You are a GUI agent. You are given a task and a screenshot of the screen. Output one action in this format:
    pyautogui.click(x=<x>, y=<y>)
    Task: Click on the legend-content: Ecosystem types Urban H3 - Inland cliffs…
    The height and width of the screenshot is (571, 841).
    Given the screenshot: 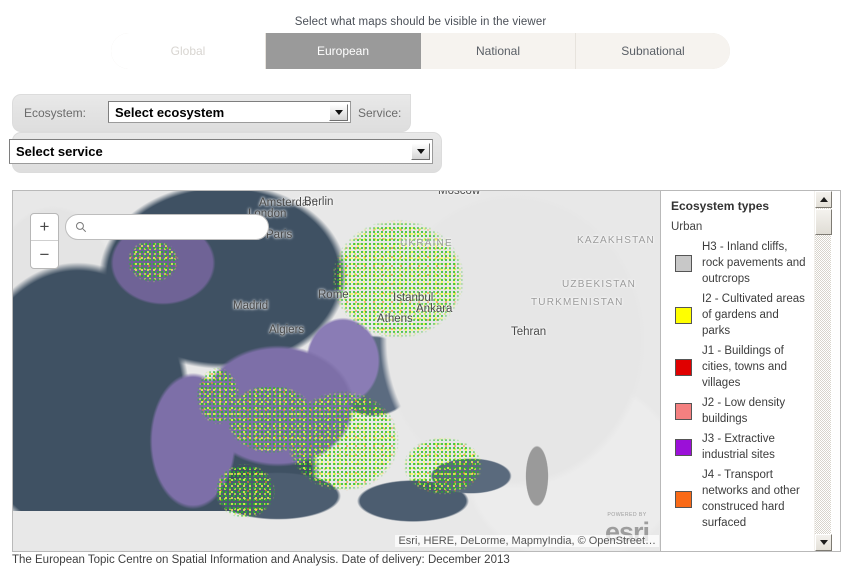 What is the action you would take?
    pyautogui.click(x=741, y=371)
    